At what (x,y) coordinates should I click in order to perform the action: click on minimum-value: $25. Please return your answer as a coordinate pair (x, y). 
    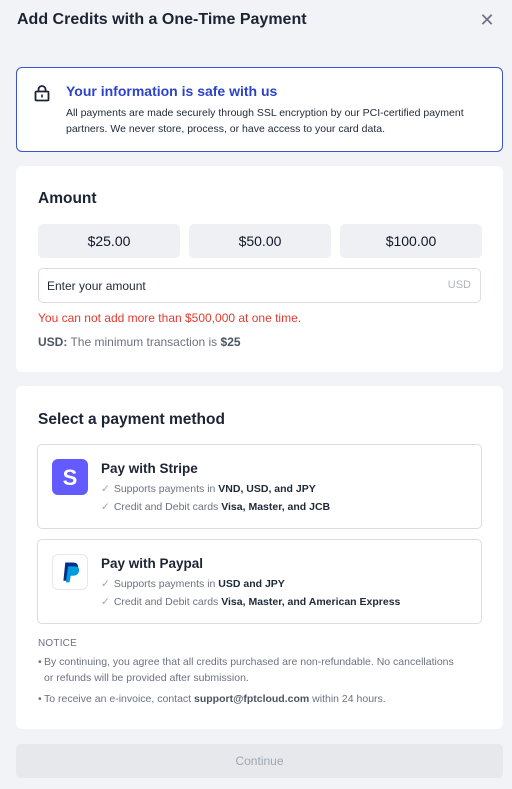
    Looking at the image, I should click on (230, 342).